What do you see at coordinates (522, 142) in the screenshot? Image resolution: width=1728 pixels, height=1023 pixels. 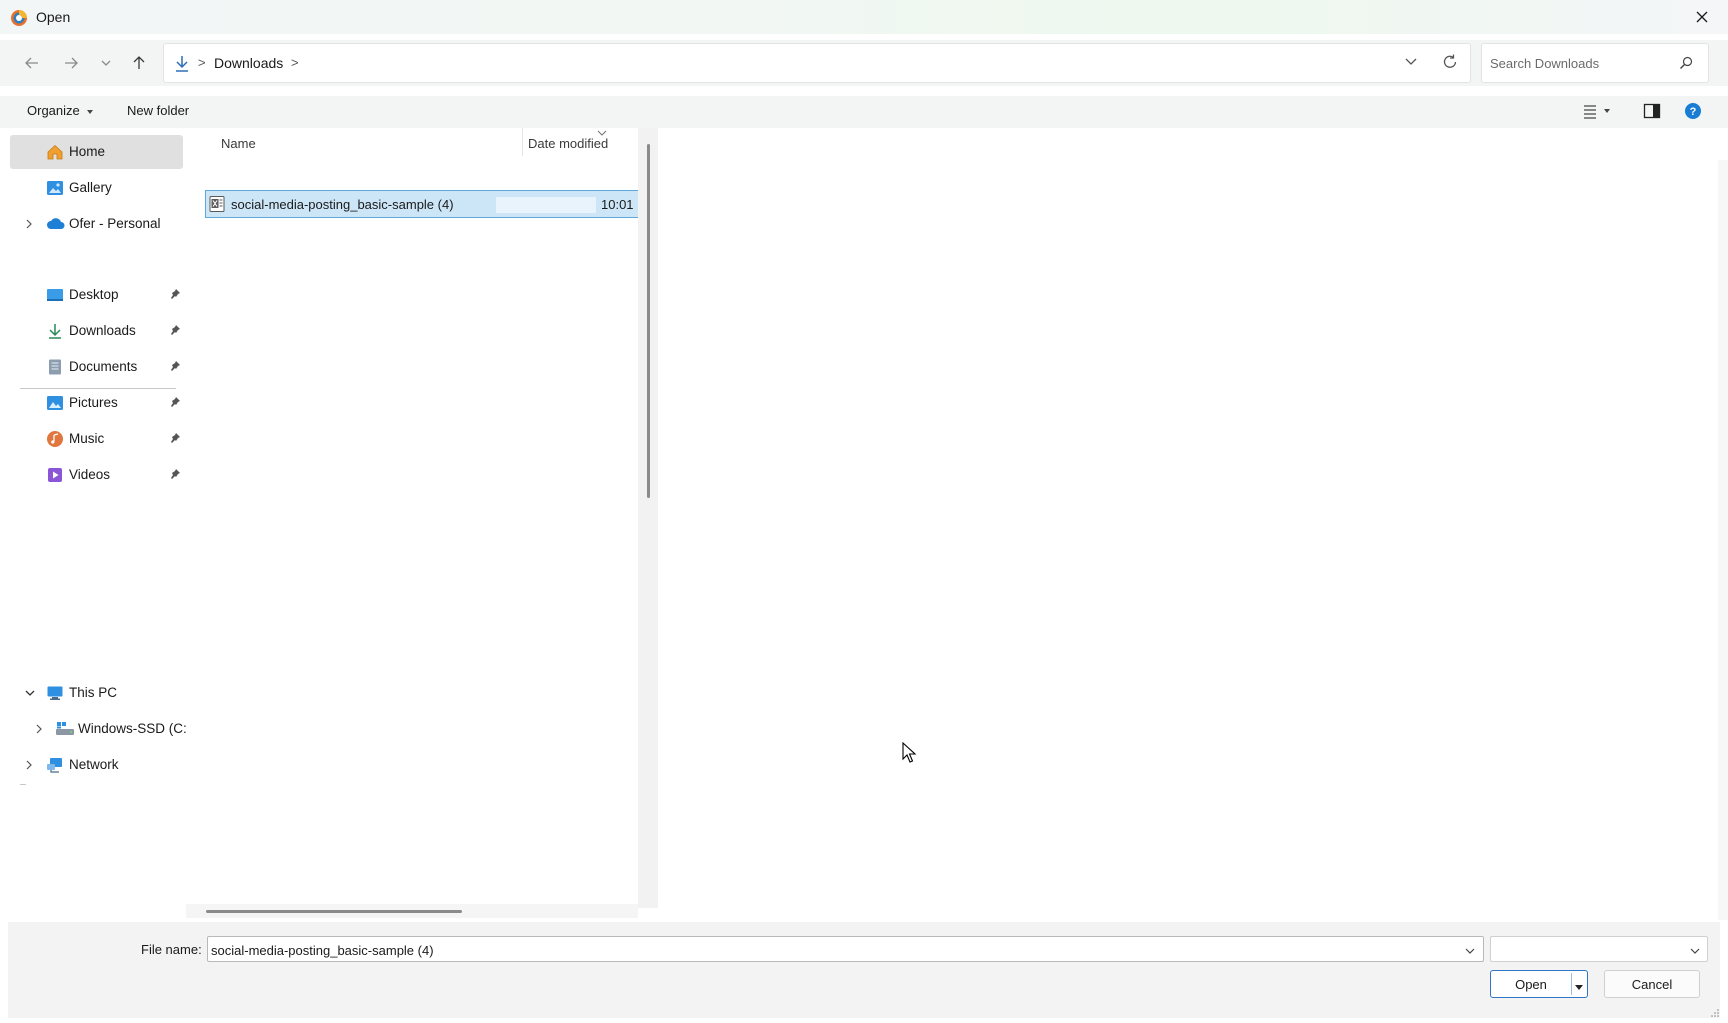 I see `column-divider` at bounding box center [522, 142].